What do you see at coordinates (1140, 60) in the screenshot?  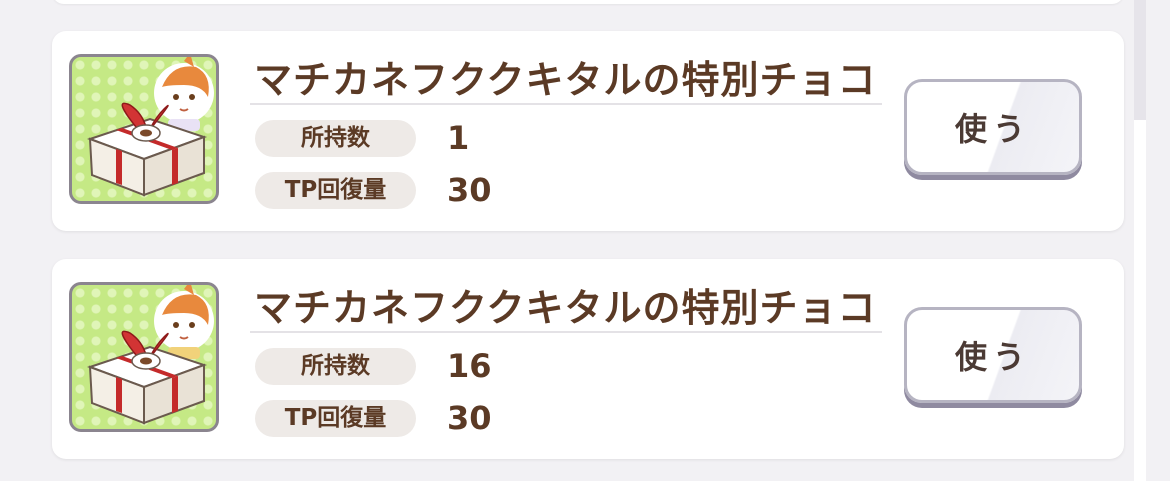 I see `scrollbar-thumb` at bounding box center [1140, 60].